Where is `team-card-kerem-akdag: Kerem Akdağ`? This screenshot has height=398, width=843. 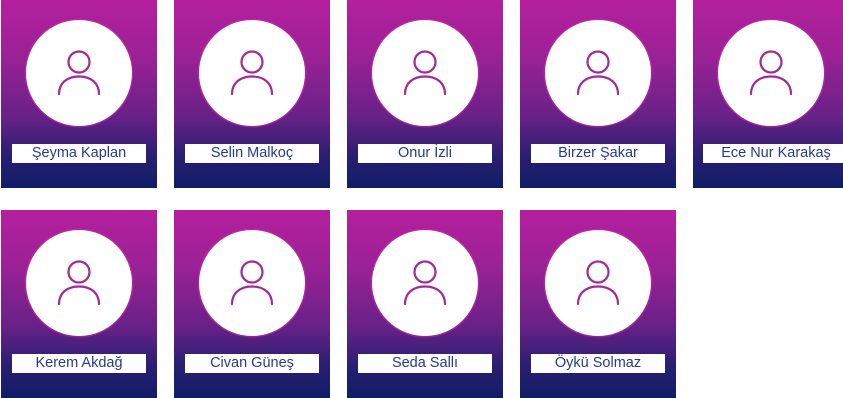 team-card-kerem-akdag: Kerem Akdağ is located at coordinates (79, 304).